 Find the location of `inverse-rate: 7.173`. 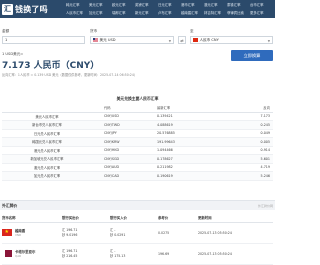

inverse-rate: 7.173 is located at coordinates (250, 116).